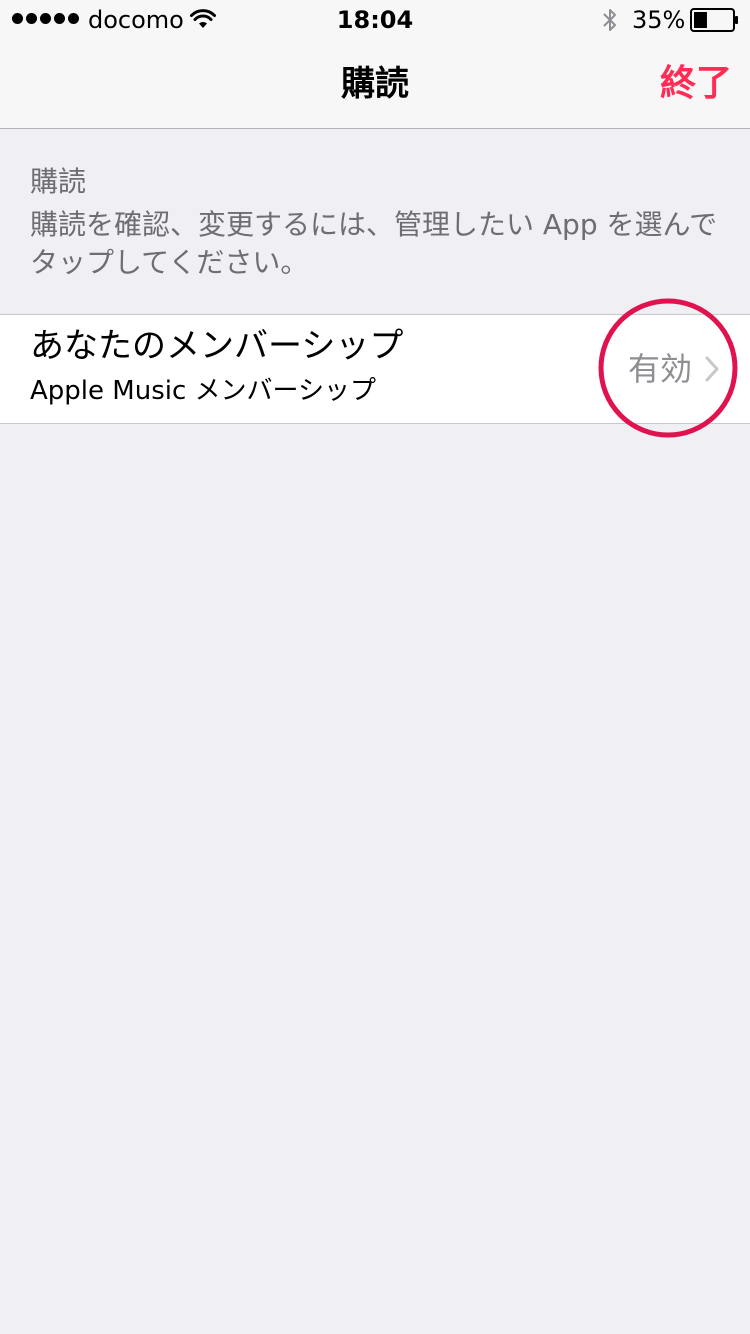 The image size is (750, 1334). I want to click on bluetooth-icon, so click(609, 20).